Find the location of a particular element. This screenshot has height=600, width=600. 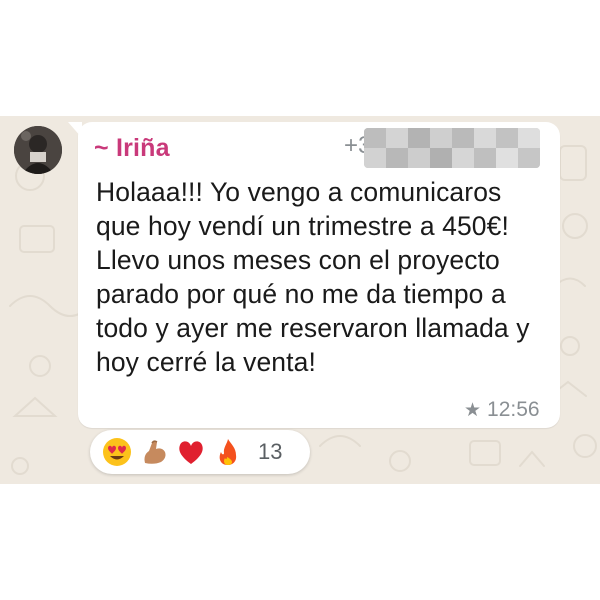

reactions-bar: 13 is located at coordinates (200, 452).